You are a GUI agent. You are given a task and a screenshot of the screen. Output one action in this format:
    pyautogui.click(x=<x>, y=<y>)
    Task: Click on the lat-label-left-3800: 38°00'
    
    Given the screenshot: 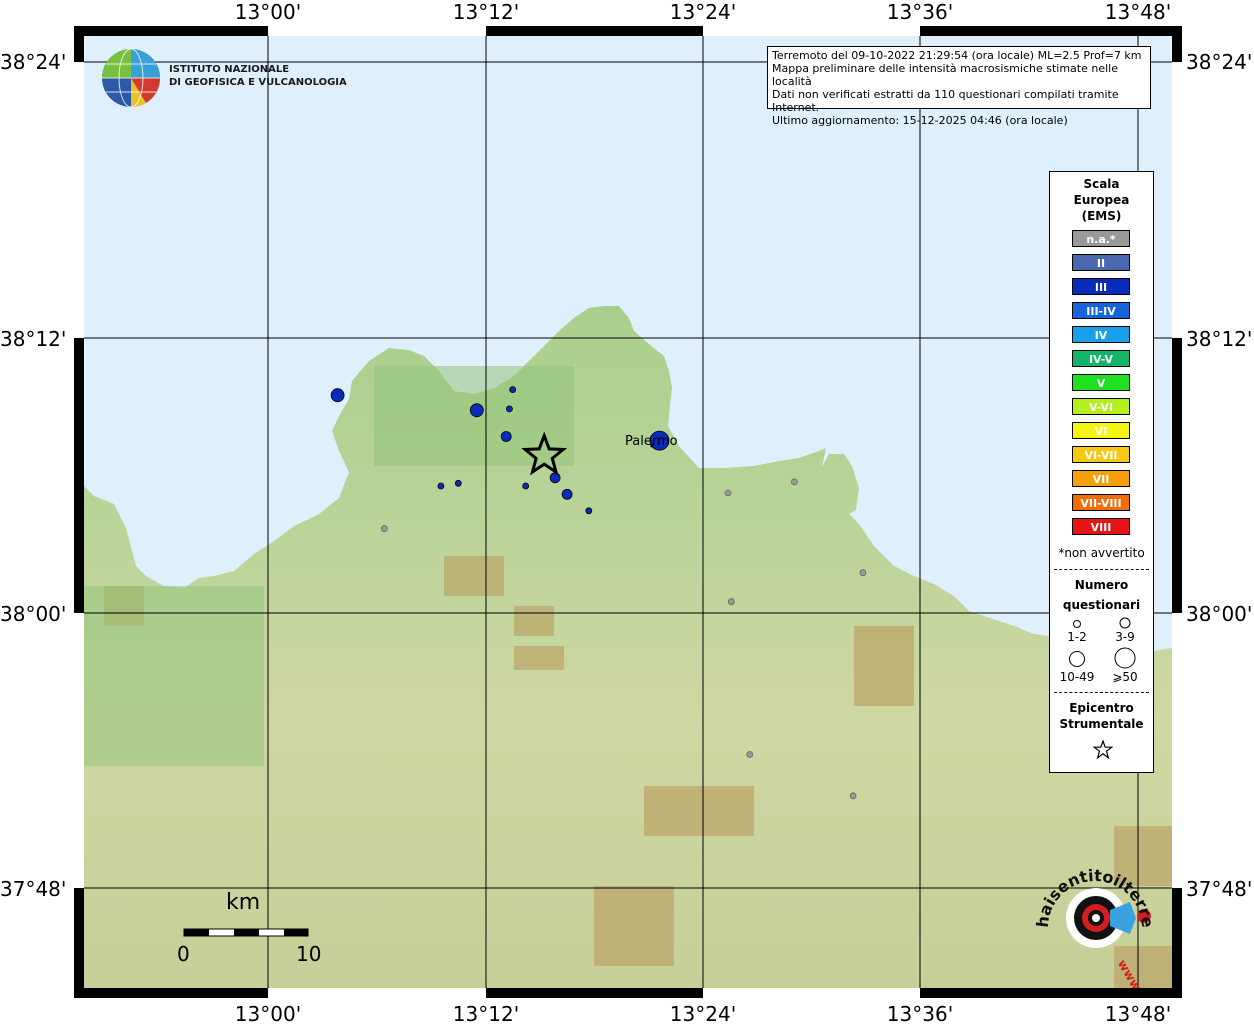 What is the action you would take?
    pyautogui.click(x=33, y=614)
    